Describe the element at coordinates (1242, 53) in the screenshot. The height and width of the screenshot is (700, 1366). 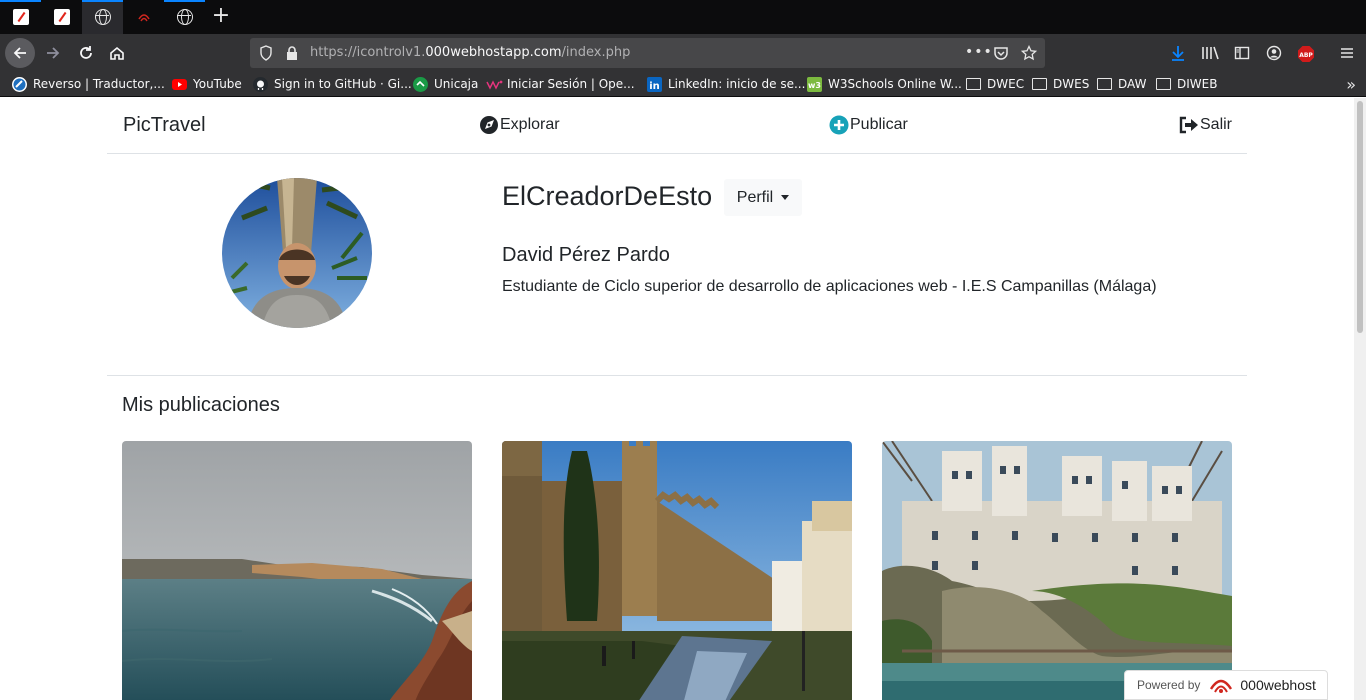
I see `sidebar-icon` at that location.